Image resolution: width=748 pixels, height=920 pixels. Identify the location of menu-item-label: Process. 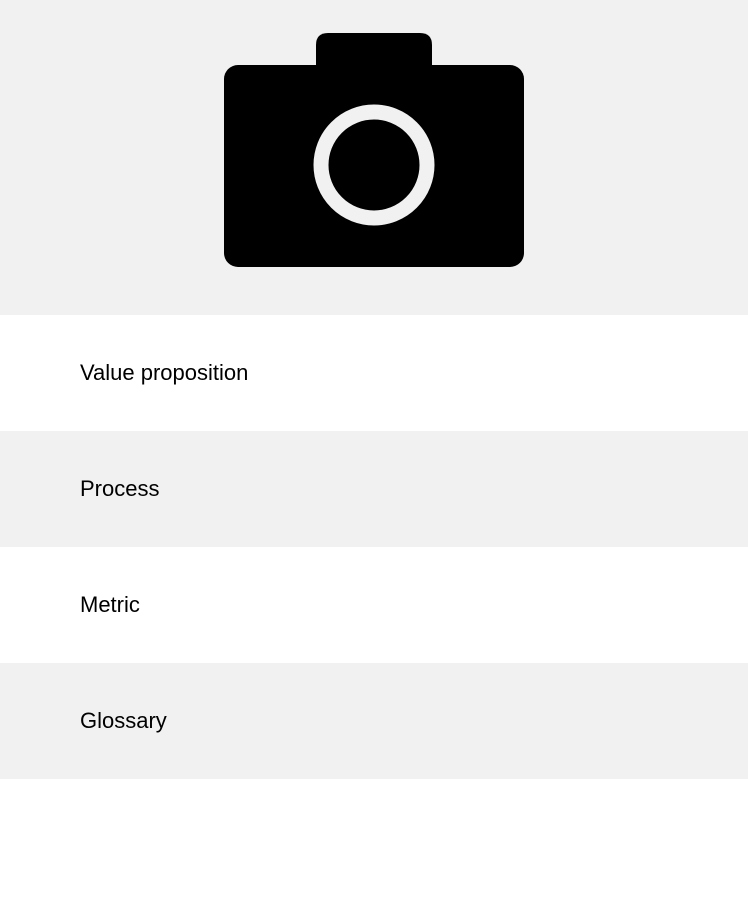
(120, 488).